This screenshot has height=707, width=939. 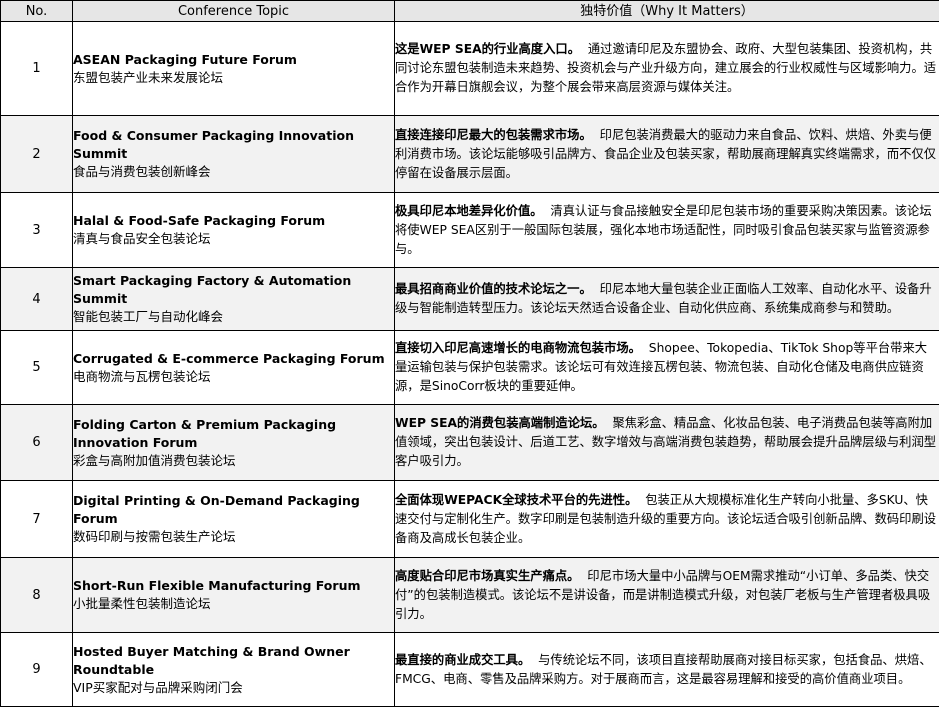 What do you see at coordinates (233, 239) in the screenshot?
I see `topic-chinese: 清真与食品安全包装论坛` at bounding box center [233, 239].